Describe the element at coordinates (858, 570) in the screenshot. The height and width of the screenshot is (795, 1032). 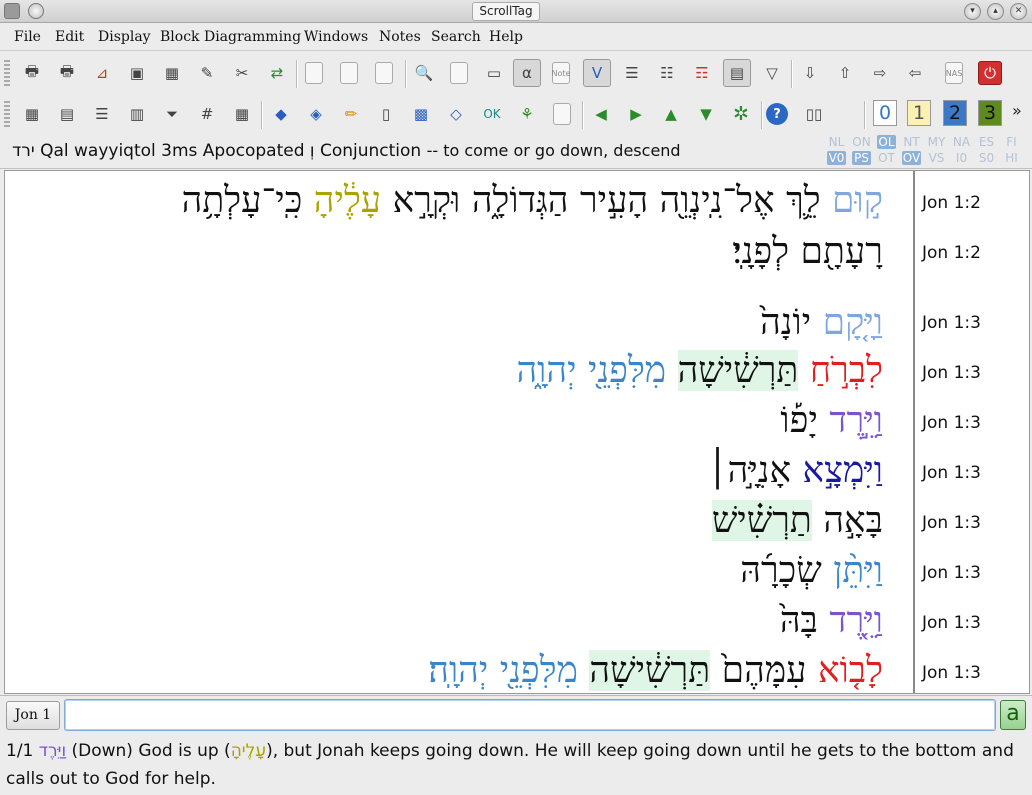
I see `hebrew-word: וַיִּתֵּ֨ן` at that location.